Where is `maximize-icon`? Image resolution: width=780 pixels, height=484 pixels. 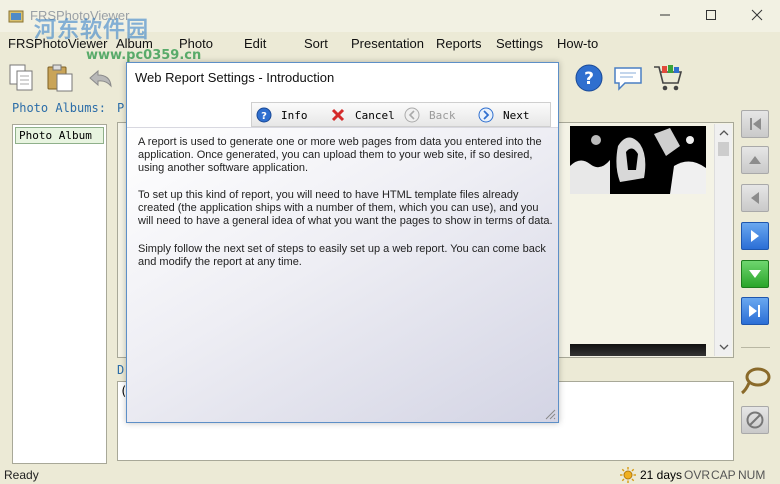
maximize-icon is located at coordinates (711, 15).